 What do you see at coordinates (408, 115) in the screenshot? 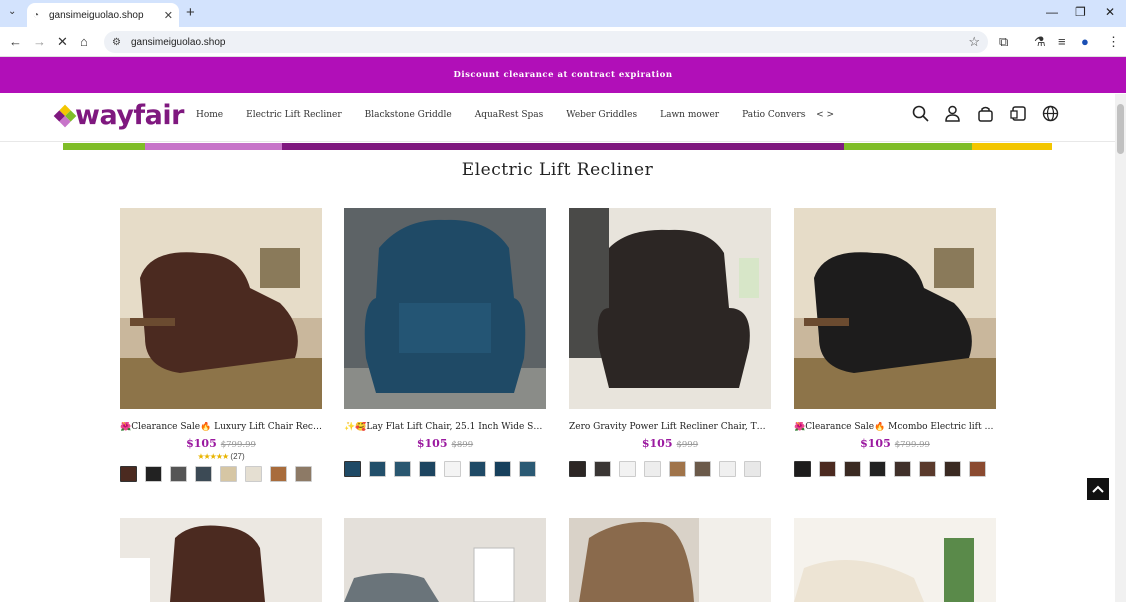
I see `nav-blackstone-griddle: Blackstone Griddle` at bounding box center [408, 115].